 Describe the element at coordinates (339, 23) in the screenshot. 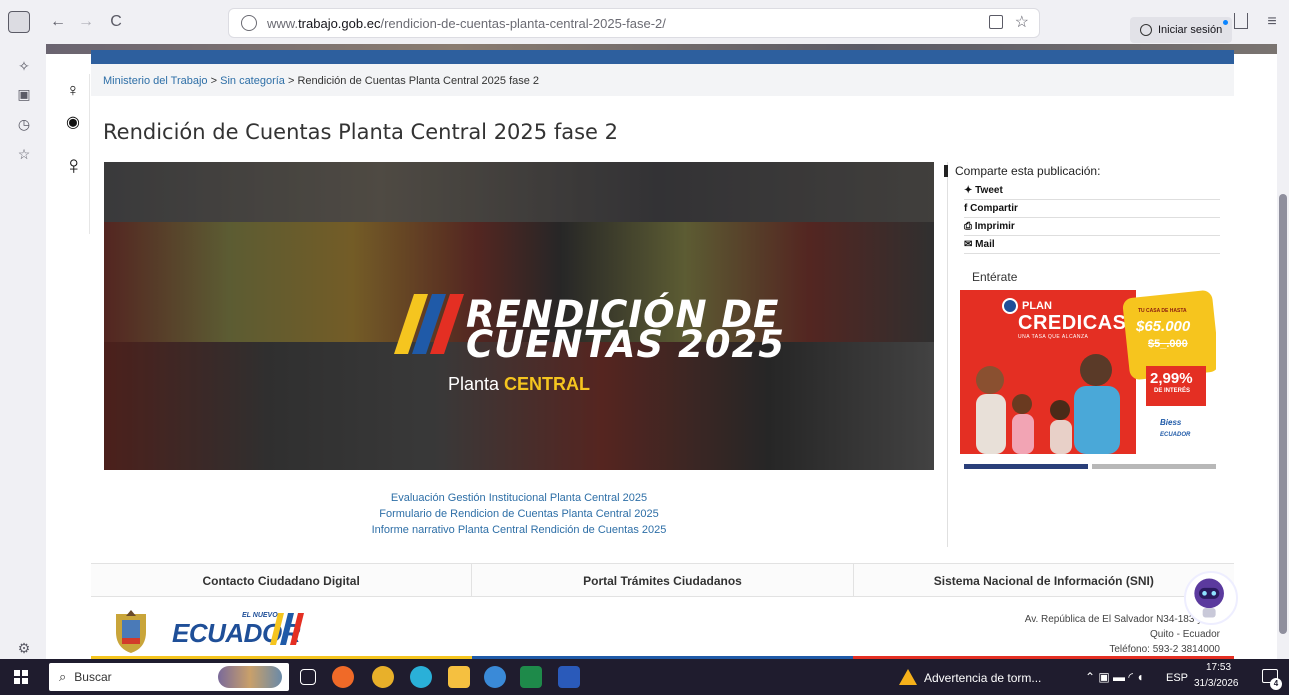

I see `url-domain: trabajo.gob.ec` at that location.